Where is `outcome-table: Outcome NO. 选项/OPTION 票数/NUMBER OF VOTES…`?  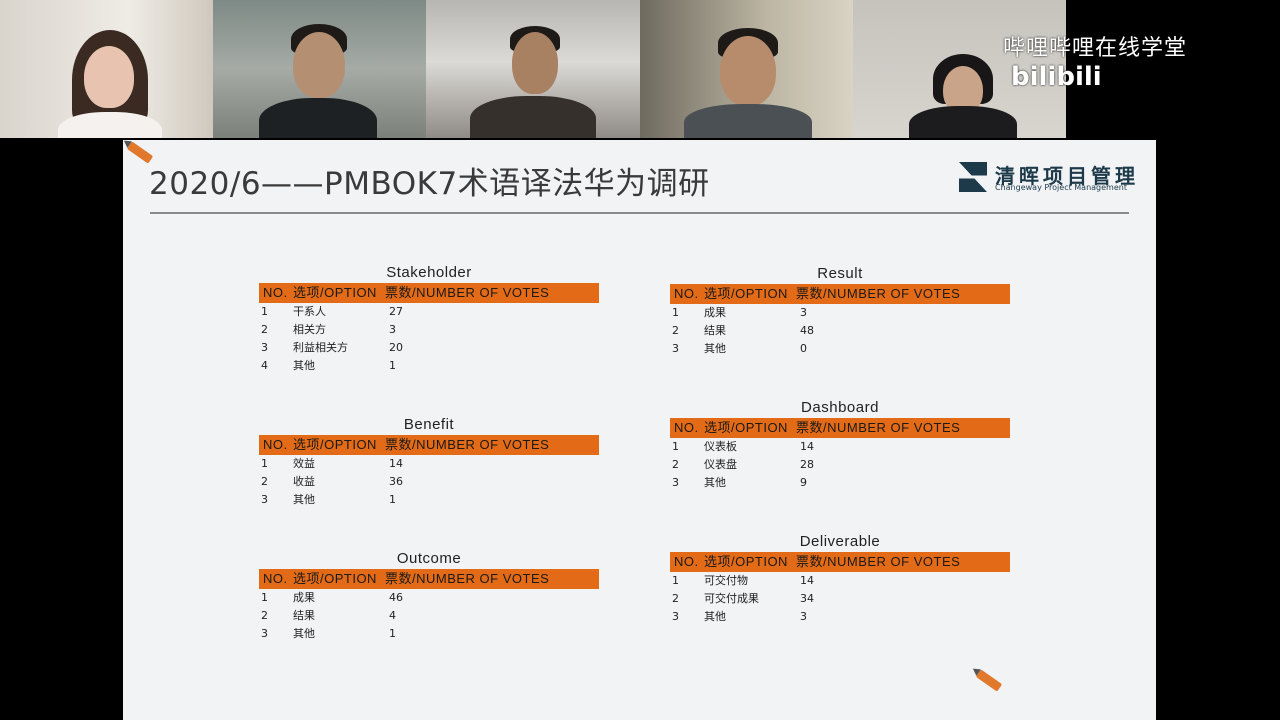 outcome-table: Outcome NO. 选项/OPTION 票数/NUMBER OF VOTES… is located at coordinates (429, 596).